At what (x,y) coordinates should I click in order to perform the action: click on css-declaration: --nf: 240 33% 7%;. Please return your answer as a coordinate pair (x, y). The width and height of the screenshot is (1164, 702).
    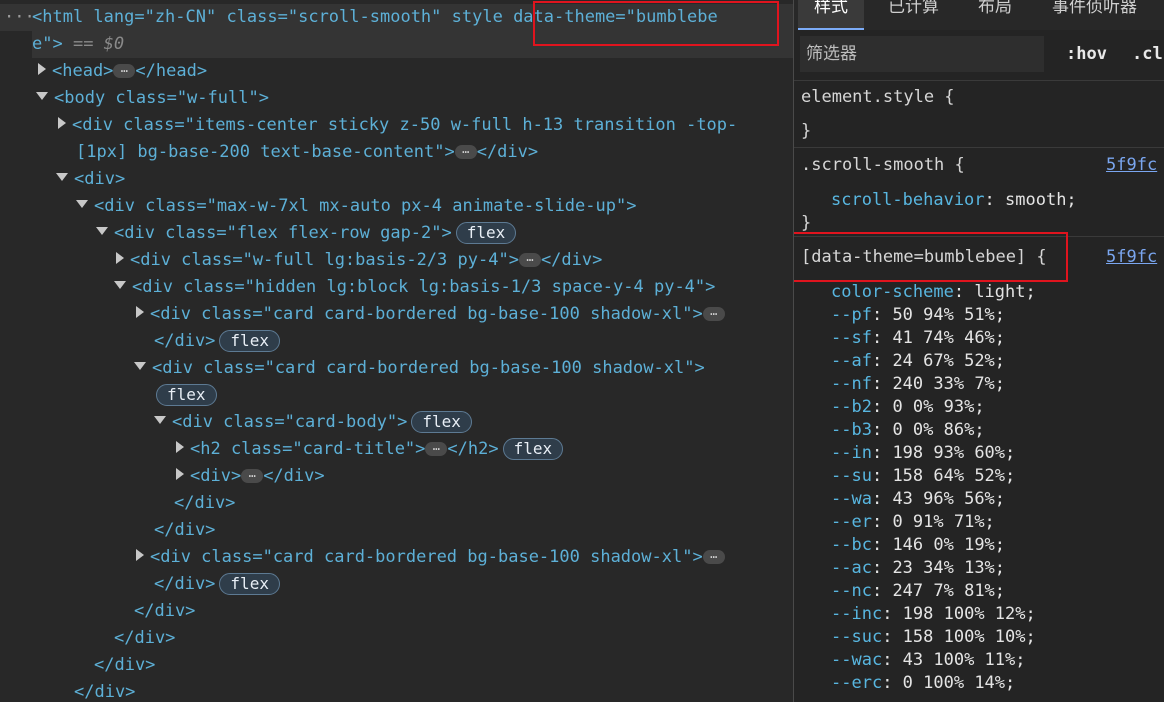
    Looking at the image, I should click on (918, 384).